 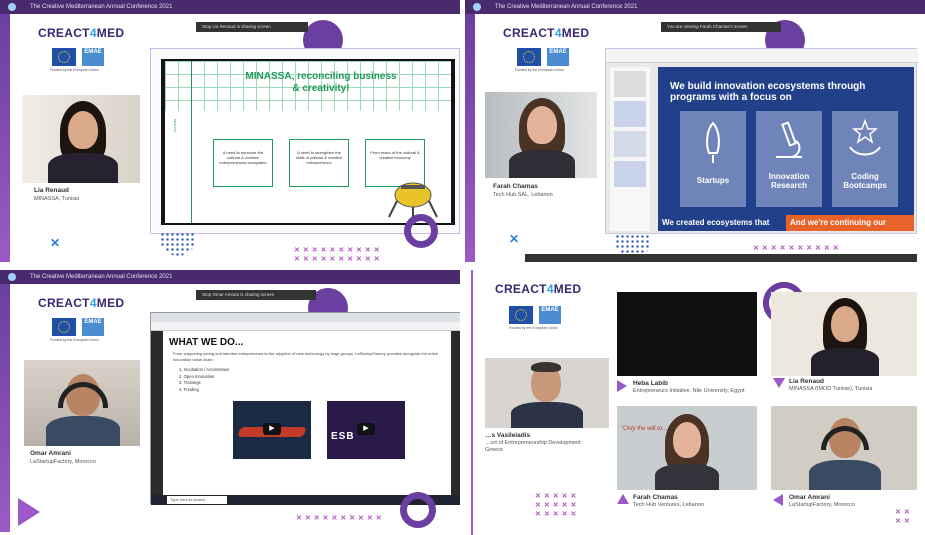 What do you see at coordinates (865, 137) in the screenshot?
I see `hand-star-icon` at bounding box center [865, 137].